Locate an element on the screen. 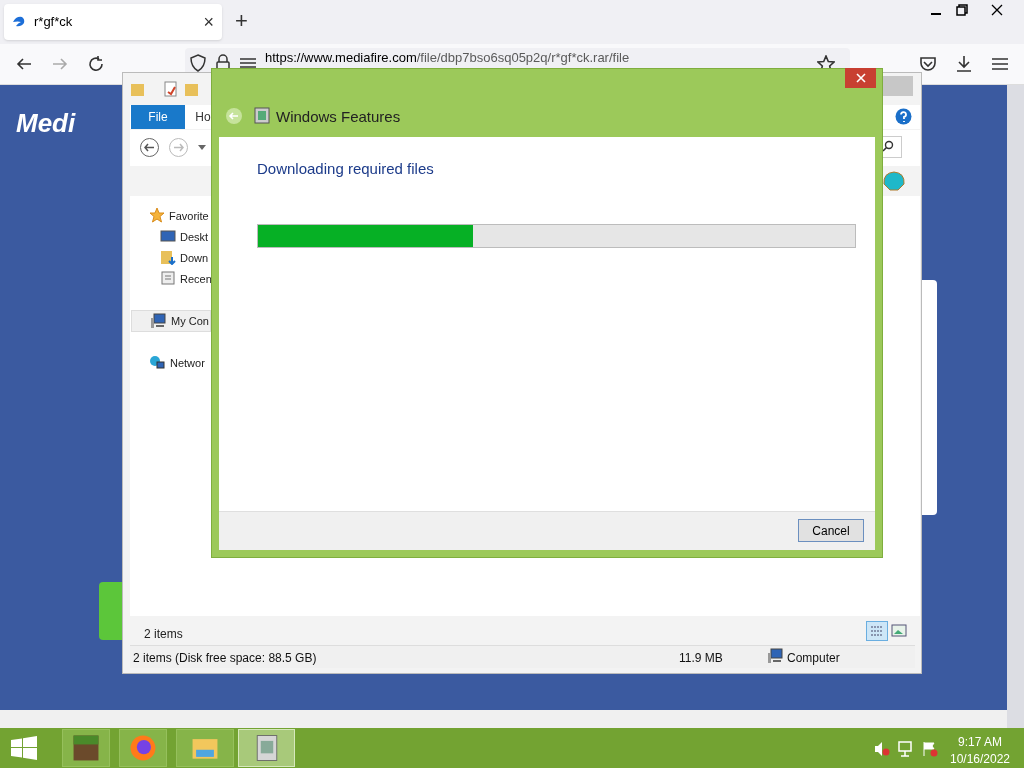 This screenshot has width=1024, height=768. status-location: Computer is located at coordinates (813, 658).